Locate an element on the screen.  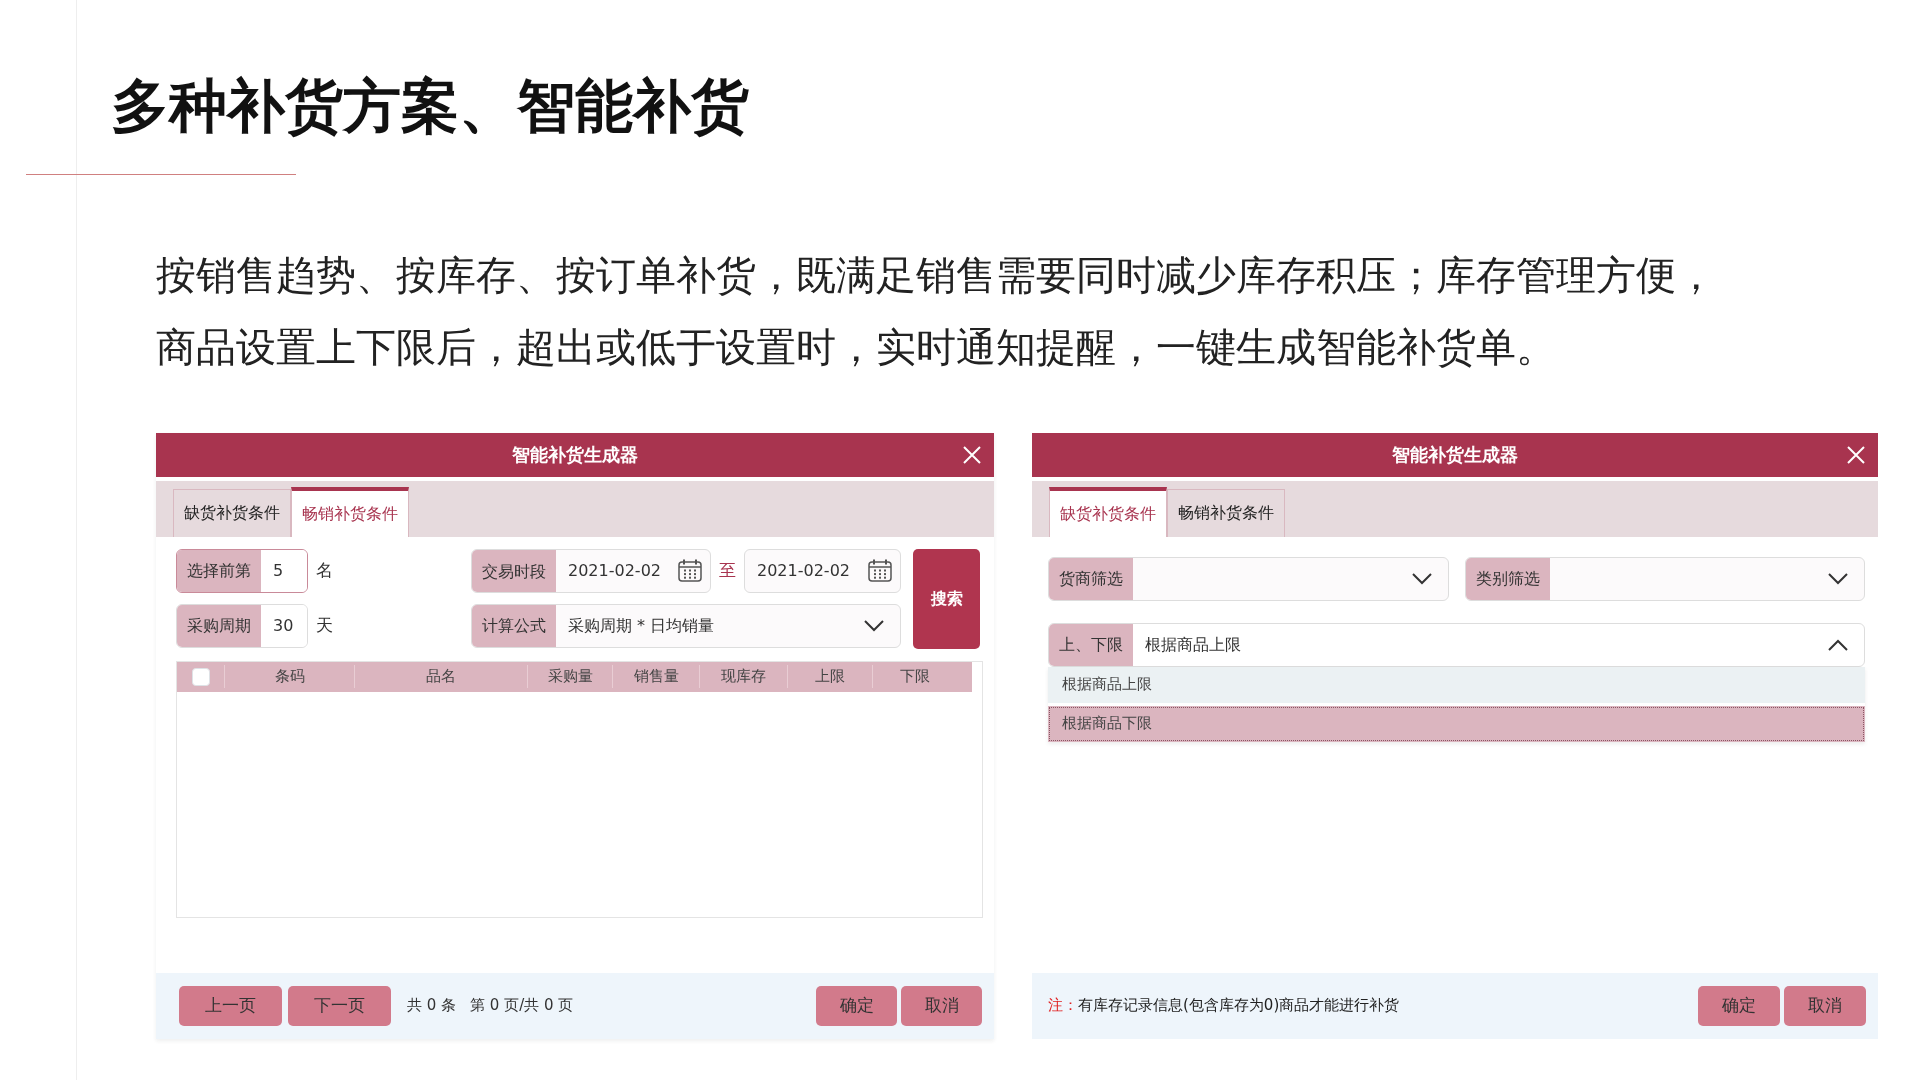
page-indicator: 第 0 页/共 0 页 is located at coordinates (522, 1006).